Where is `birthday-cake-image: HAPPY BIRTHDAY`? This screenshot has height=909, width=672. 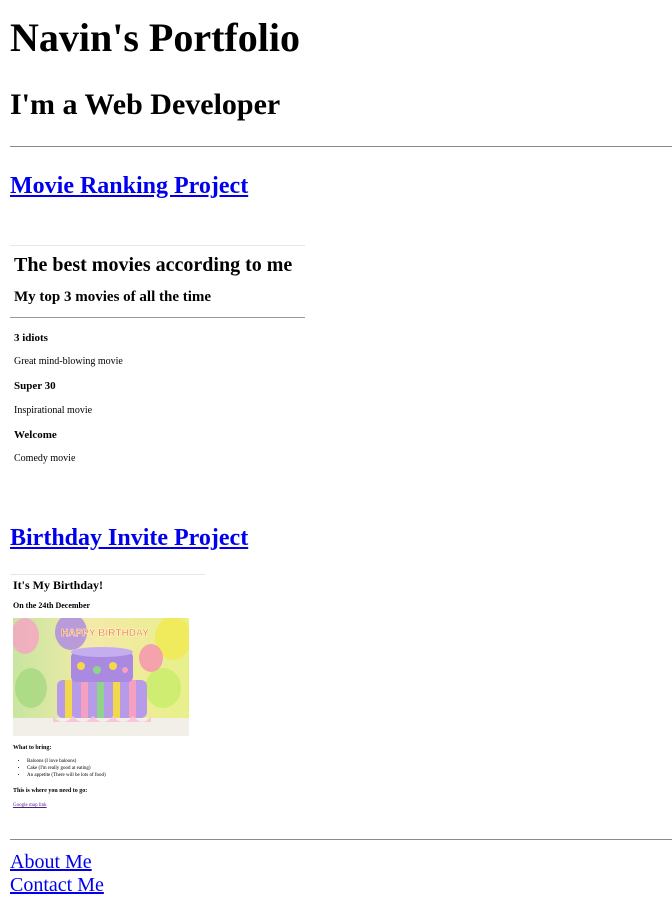 birthday-cake-image: HAPPY BIRTHDAY is located at coordinates (101, 677).